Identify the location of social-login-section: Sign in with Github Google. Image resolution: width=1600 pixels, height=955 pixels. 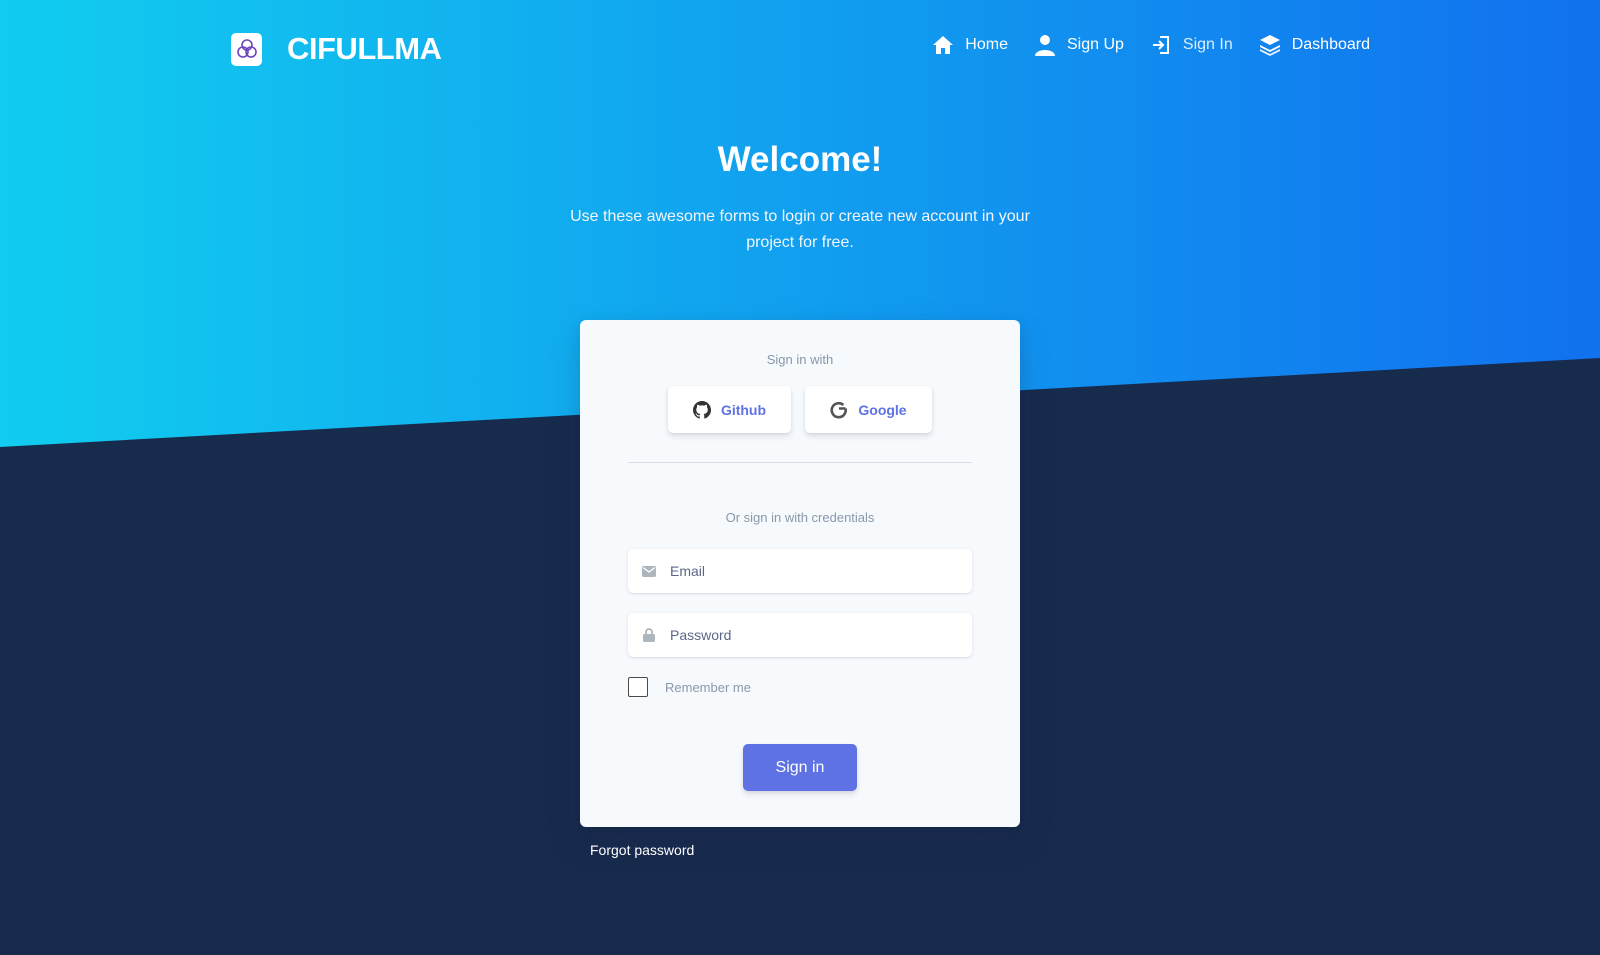
(800, 391).